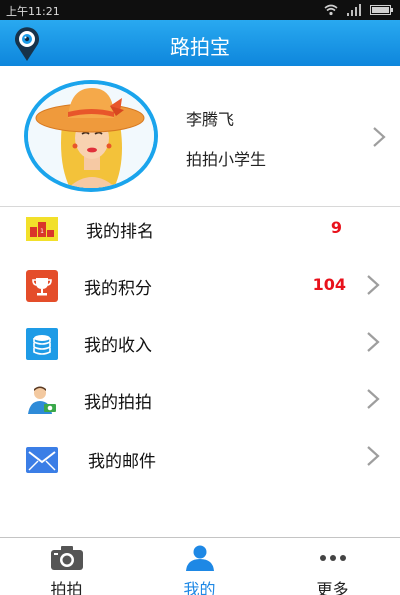 This screenshot has width=400, height=595. I want to click on signal-icon, so click(354, 10).